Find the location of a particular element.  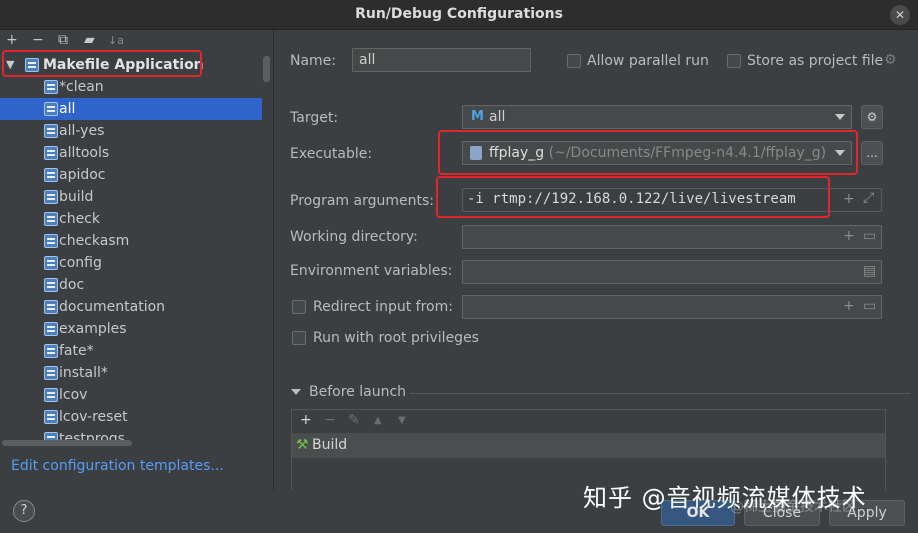

allow-parallel-checkbox is located at coordinates (574, 61).